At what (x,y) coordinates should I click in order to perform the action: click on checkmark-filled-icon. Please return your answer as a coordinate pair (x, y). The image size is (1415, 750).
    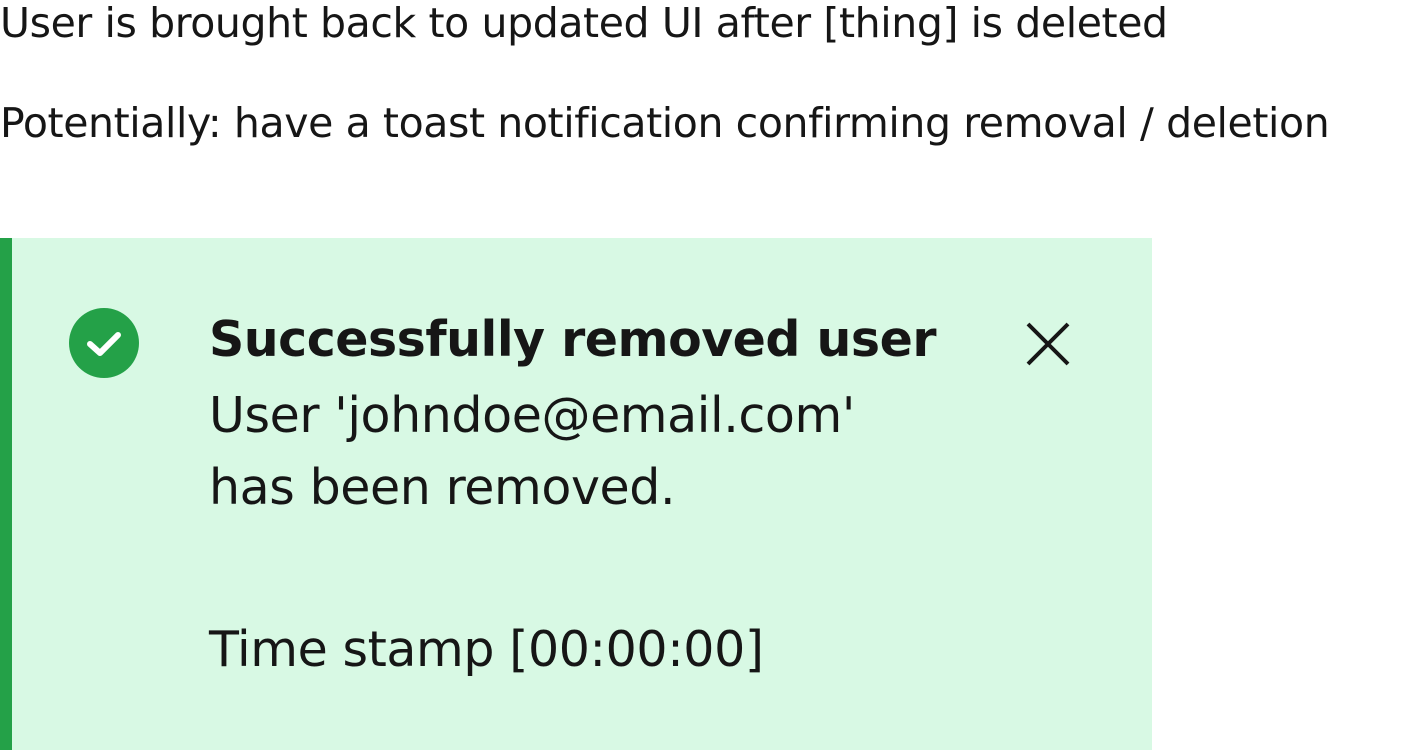
    Looking at the image, I should click on (104, 343).